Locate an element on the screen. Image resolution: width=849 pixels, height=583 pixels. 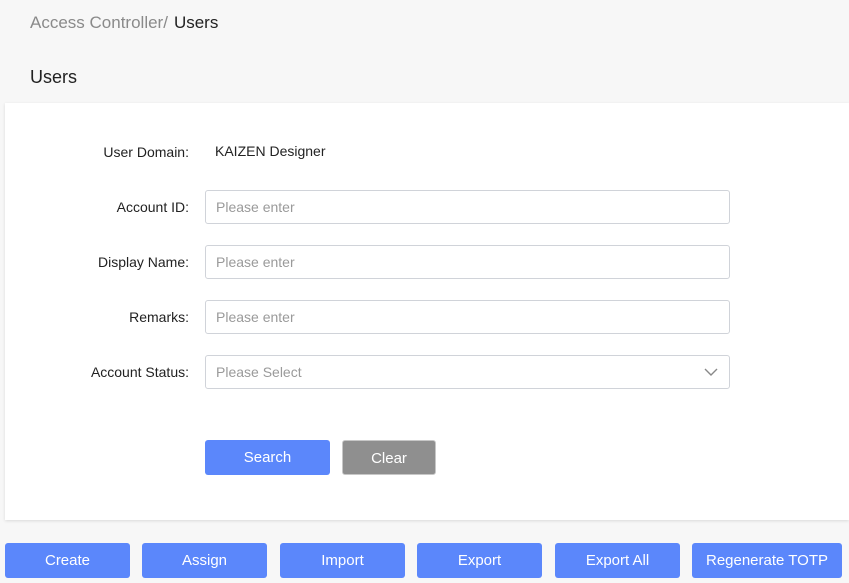
remarks-label: Remarks: is located at coordinates (159, 317).